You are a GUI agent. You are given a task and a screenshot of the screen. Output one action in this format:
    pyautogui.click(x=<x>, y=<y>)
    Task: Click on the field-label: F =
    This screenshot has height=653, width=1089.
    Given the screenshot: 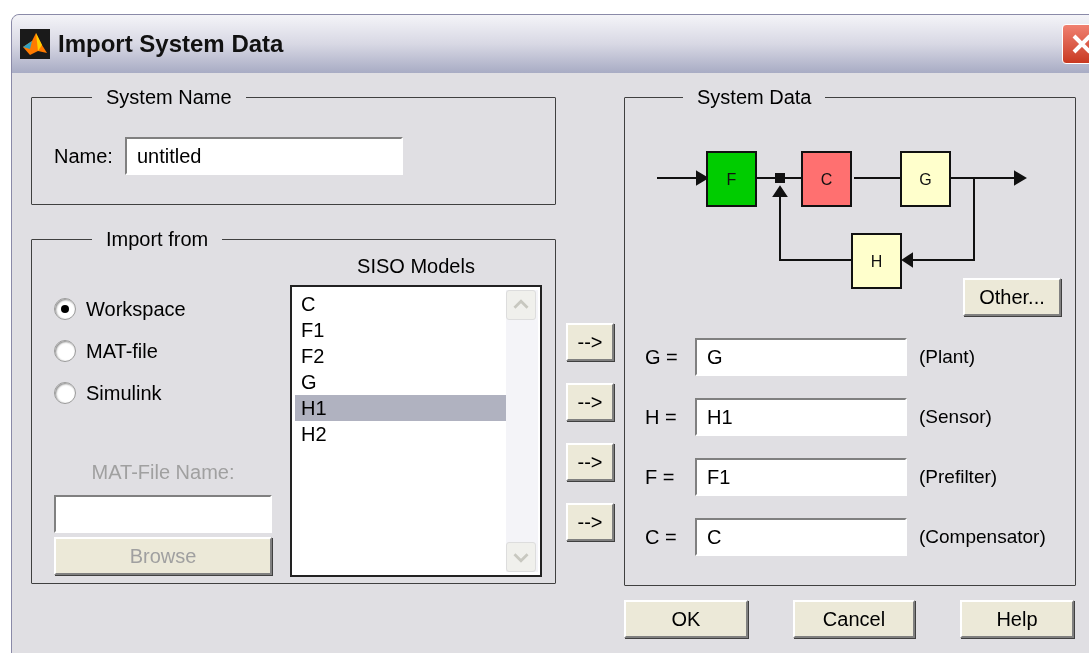 What is the action you would take?
    pyautogui.click(x=660, y=477)
    